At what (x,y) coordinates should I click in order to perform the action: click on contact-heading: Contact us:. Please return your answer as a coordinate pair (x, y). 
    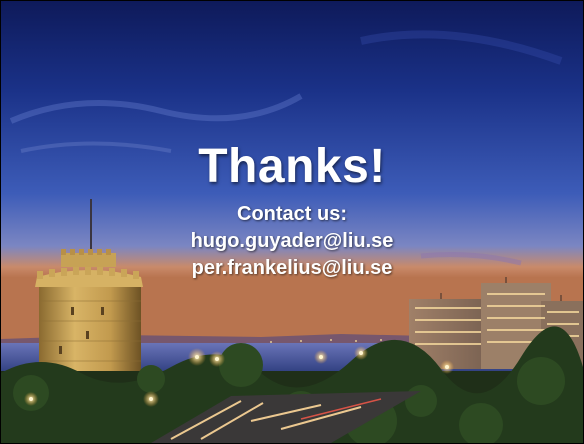
    Looking at the image, I should click on (292, 214).